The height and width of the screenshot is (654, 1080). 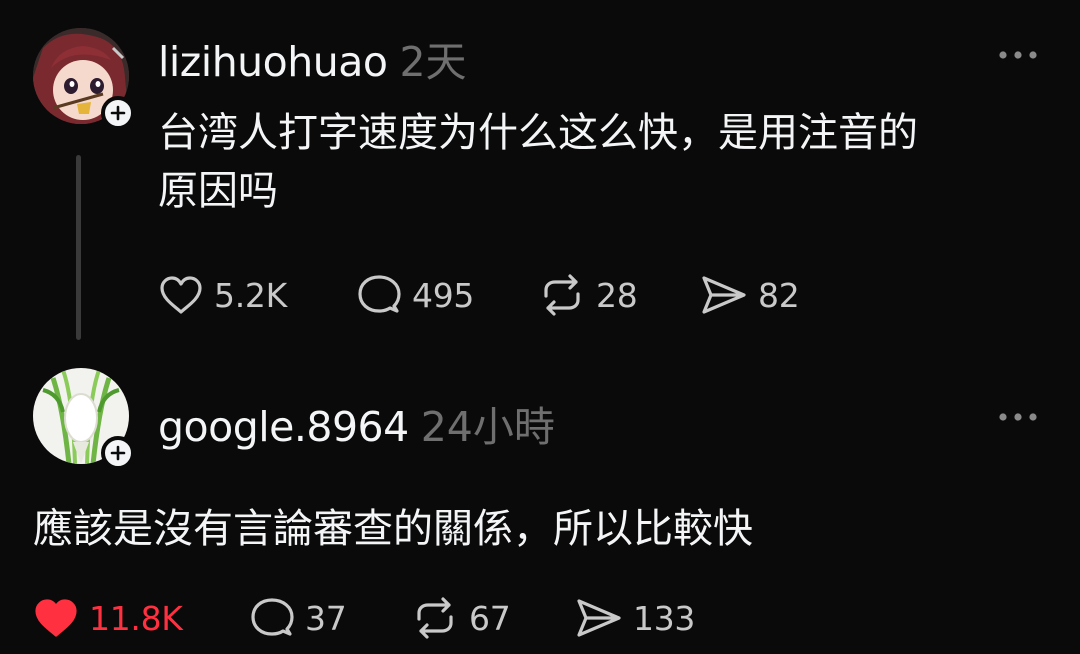 I want to click on post-text: 應該是沒有言論審查的關係，所以比較快, so click(x=393, y=529).